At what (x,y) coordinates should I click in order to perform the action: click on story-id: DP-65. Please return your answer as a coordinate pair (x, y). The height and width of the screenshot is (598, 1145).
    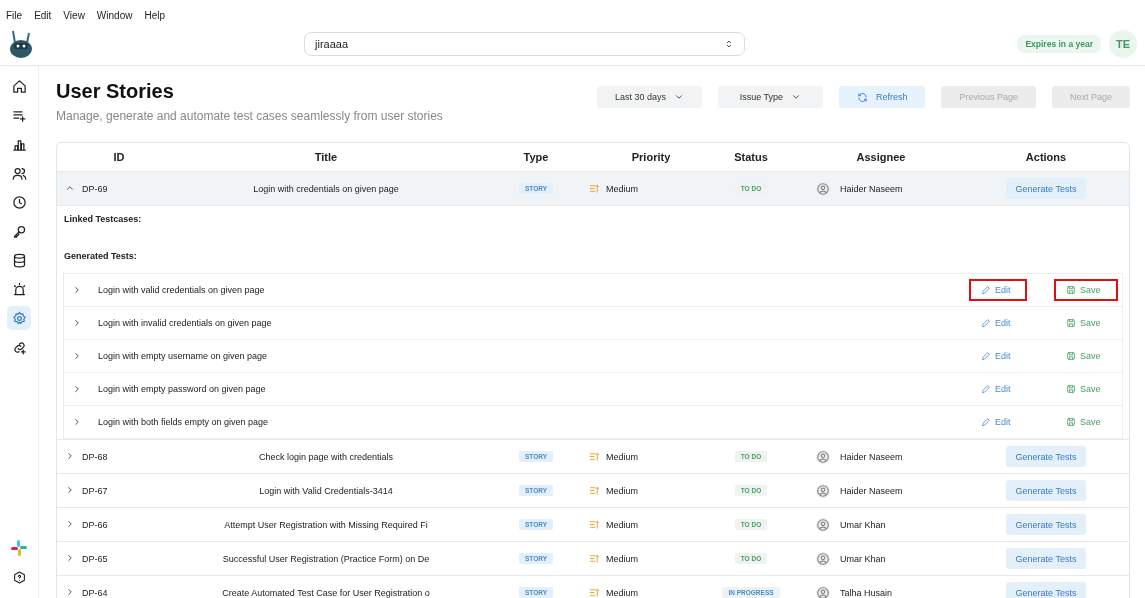
    Looking at the image, I should click on (95, 558).